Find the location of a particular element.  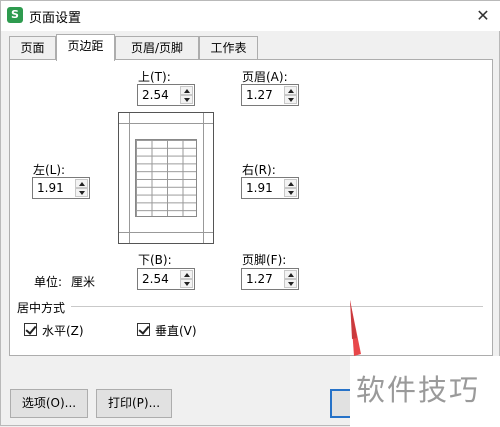

bottom-margin-label: 下(B): is located at coordinates (155, 260).